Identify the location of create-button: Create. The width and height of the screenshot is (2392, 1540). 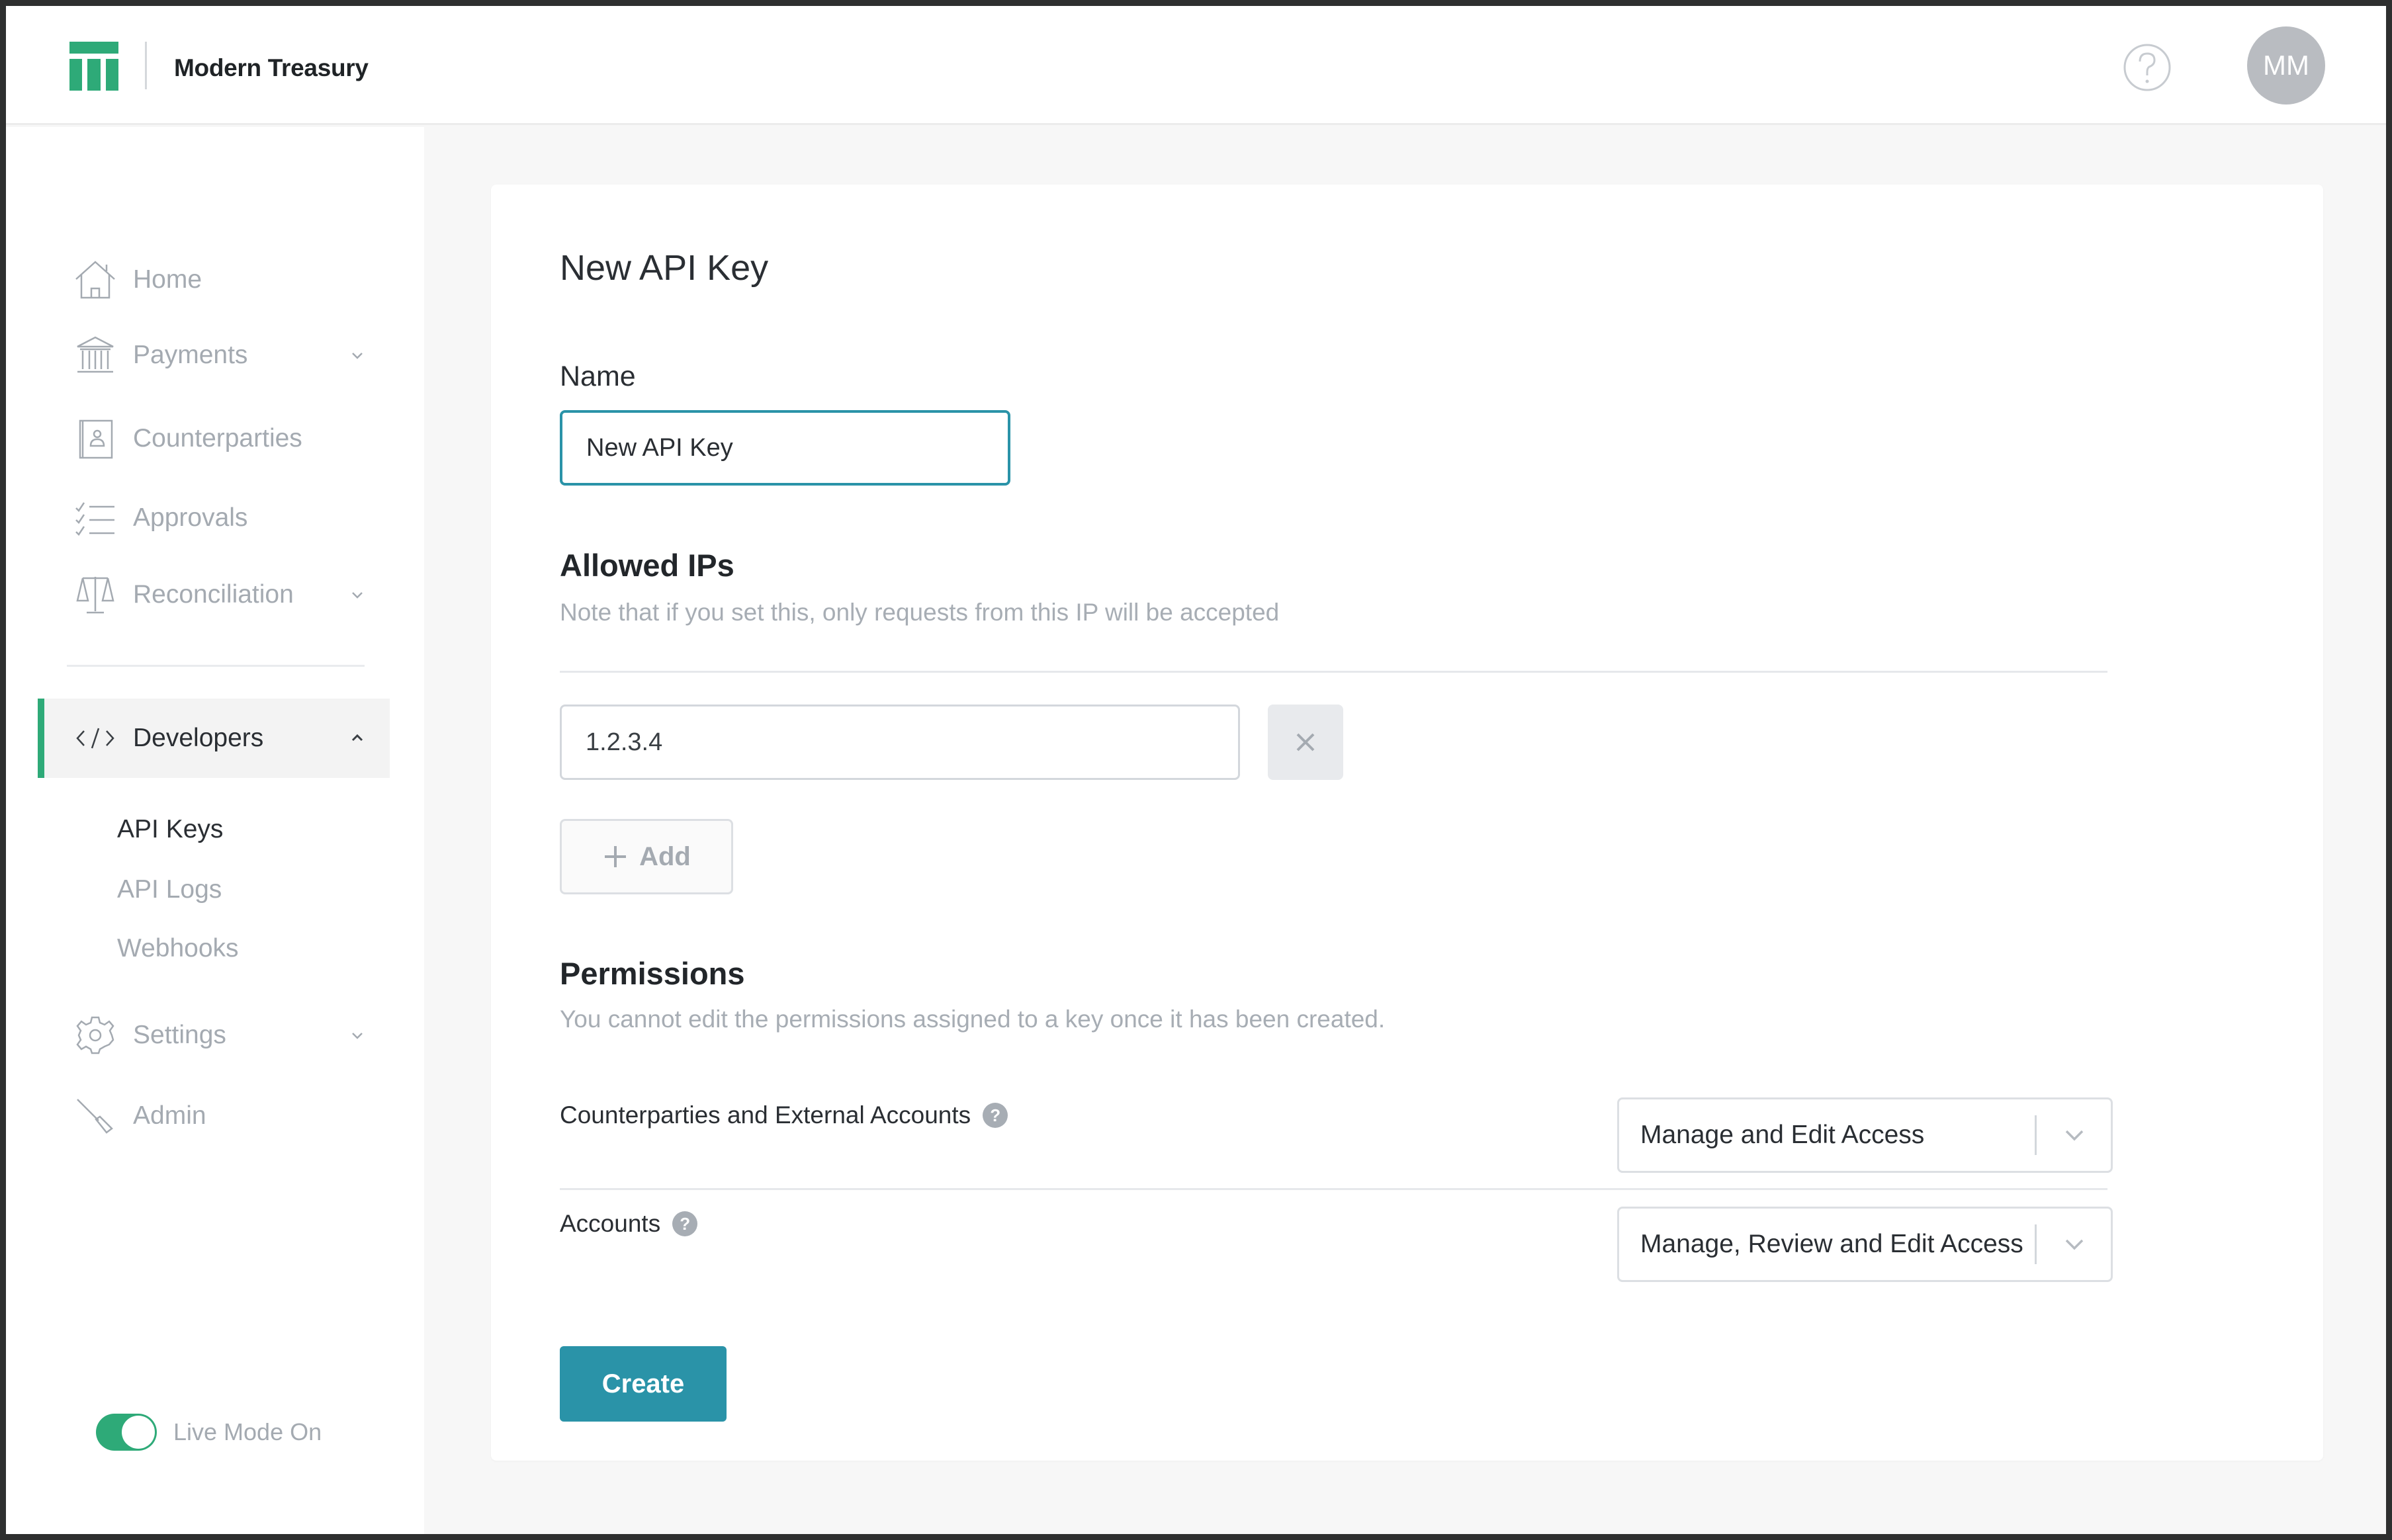
(643, 1384).